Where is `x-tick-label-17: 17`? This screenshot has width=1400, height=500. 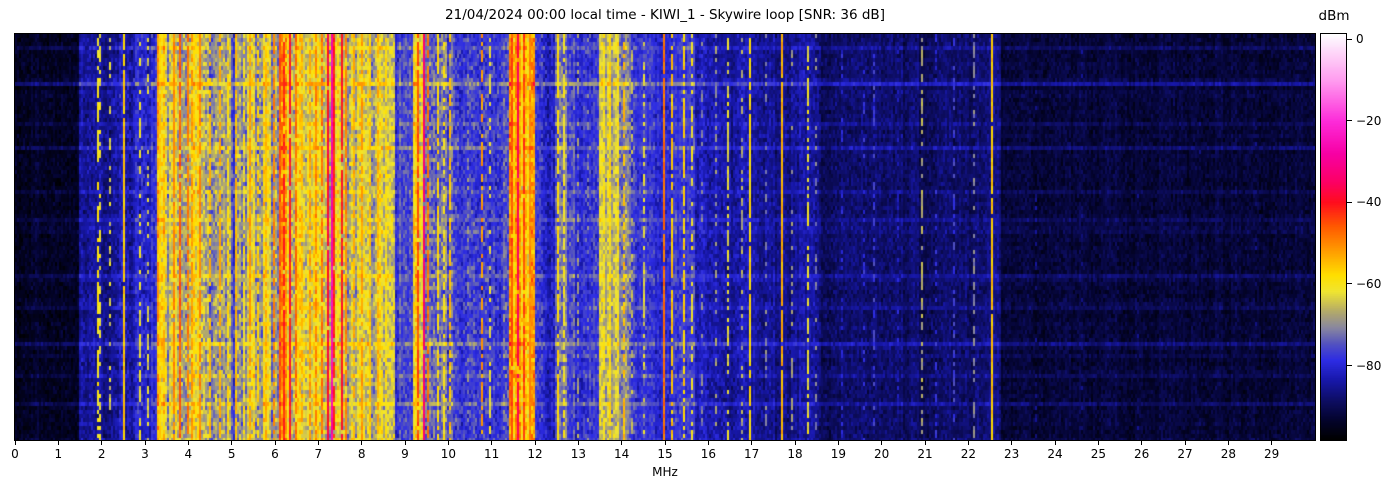 x-tick-label-17: 17 is located at coordinates (752, 454).